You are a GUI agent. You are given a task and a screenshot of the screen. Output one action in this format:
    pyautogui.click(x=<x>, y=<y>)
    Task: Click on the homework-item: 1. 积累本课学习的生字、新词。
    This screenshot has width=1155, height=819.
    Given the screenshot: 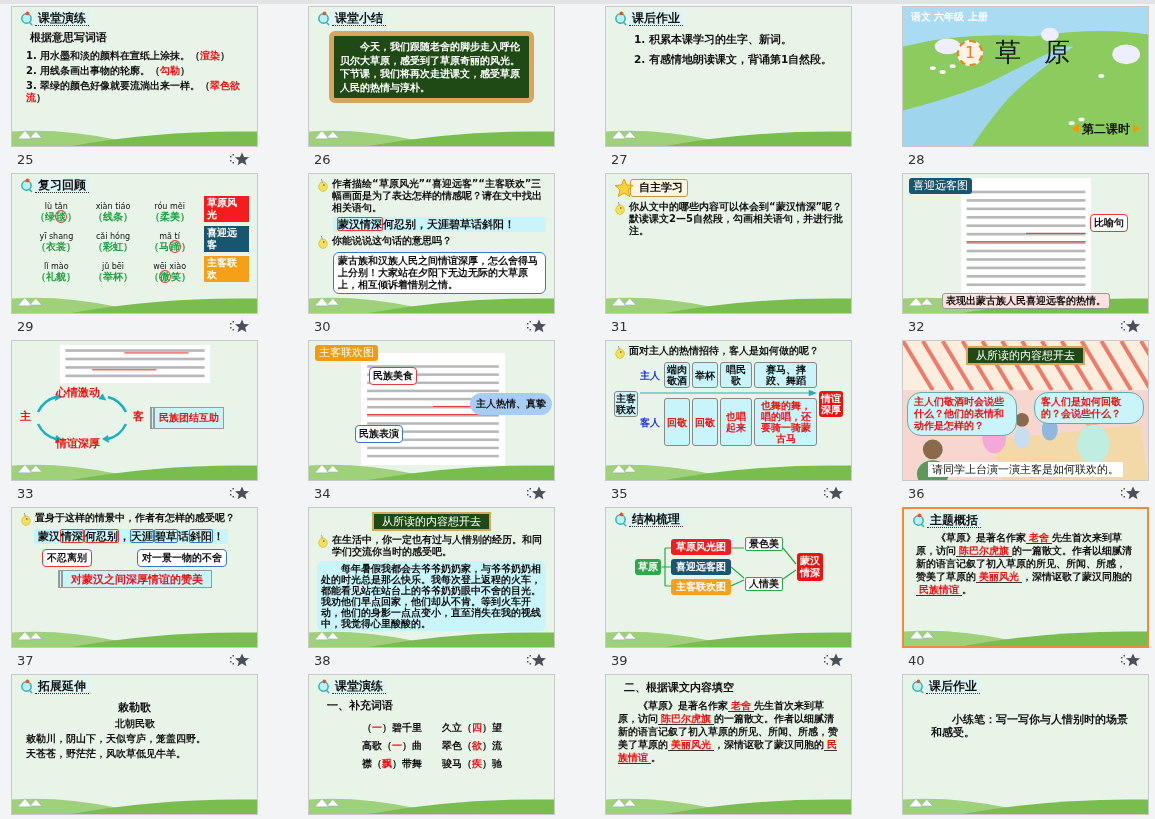 What is the action you would take?
    pyautogui.click(x=713, y=39)
    